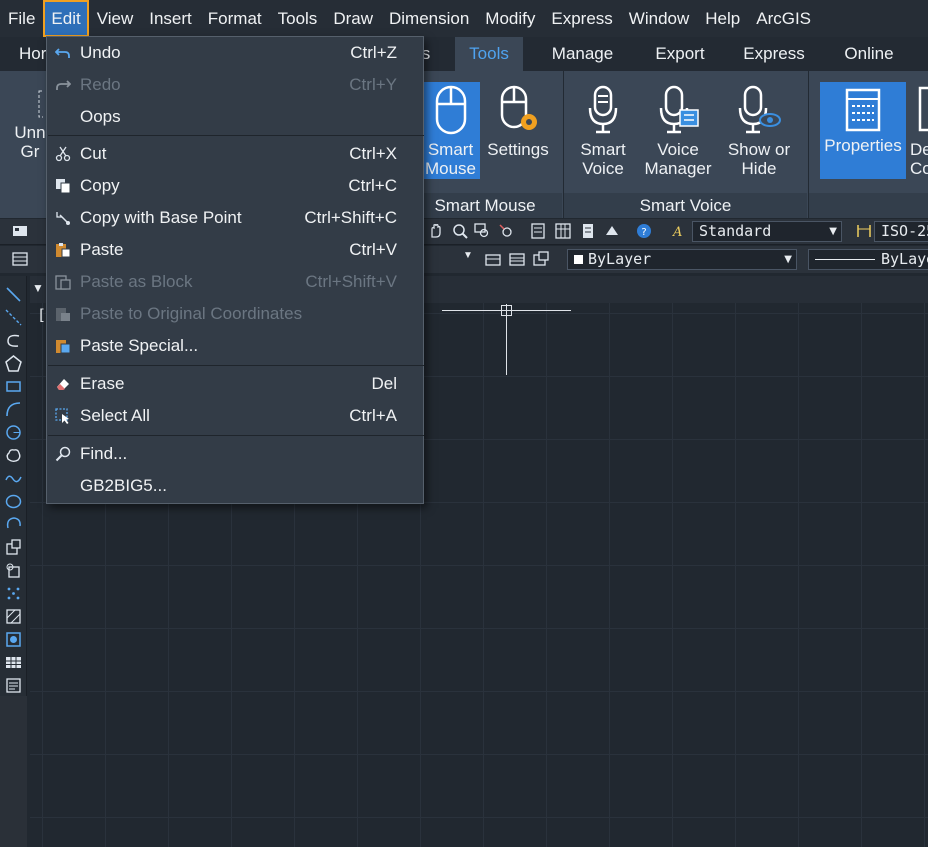 The width and height of the screenshot is (928, 847). What do you see at coordinates (30, 125) in the screenshot?
I see `unnamed-group-button: Unn Gr` at bounding box center [30, 125].